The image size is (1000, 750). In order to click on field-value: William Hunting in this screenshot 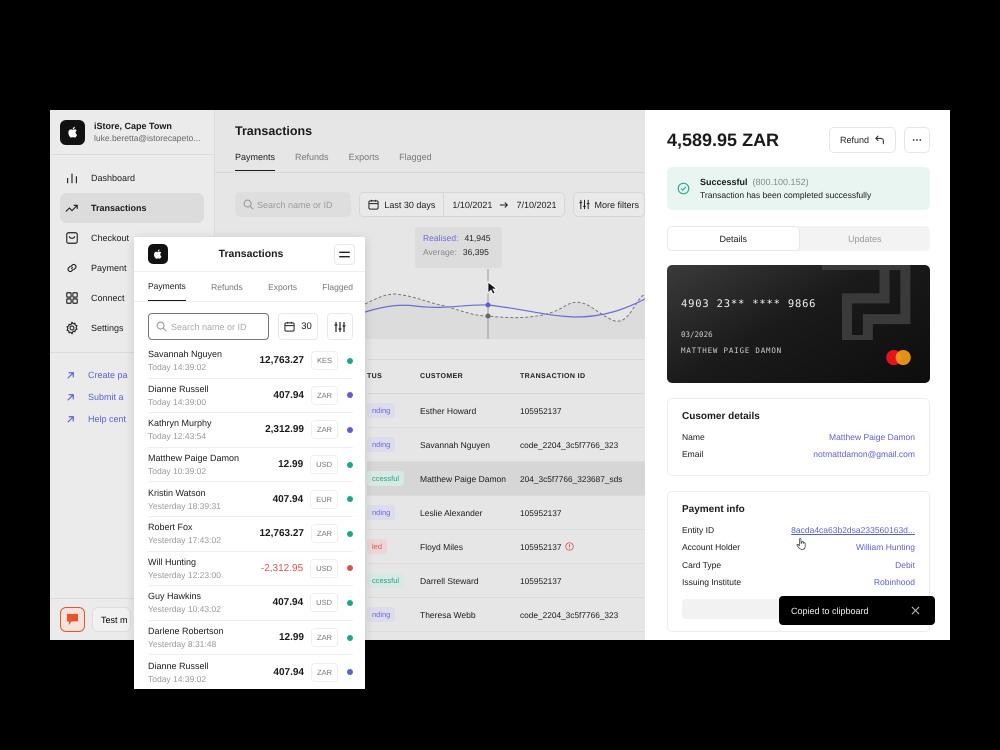, I will do `click(885, 547)`.